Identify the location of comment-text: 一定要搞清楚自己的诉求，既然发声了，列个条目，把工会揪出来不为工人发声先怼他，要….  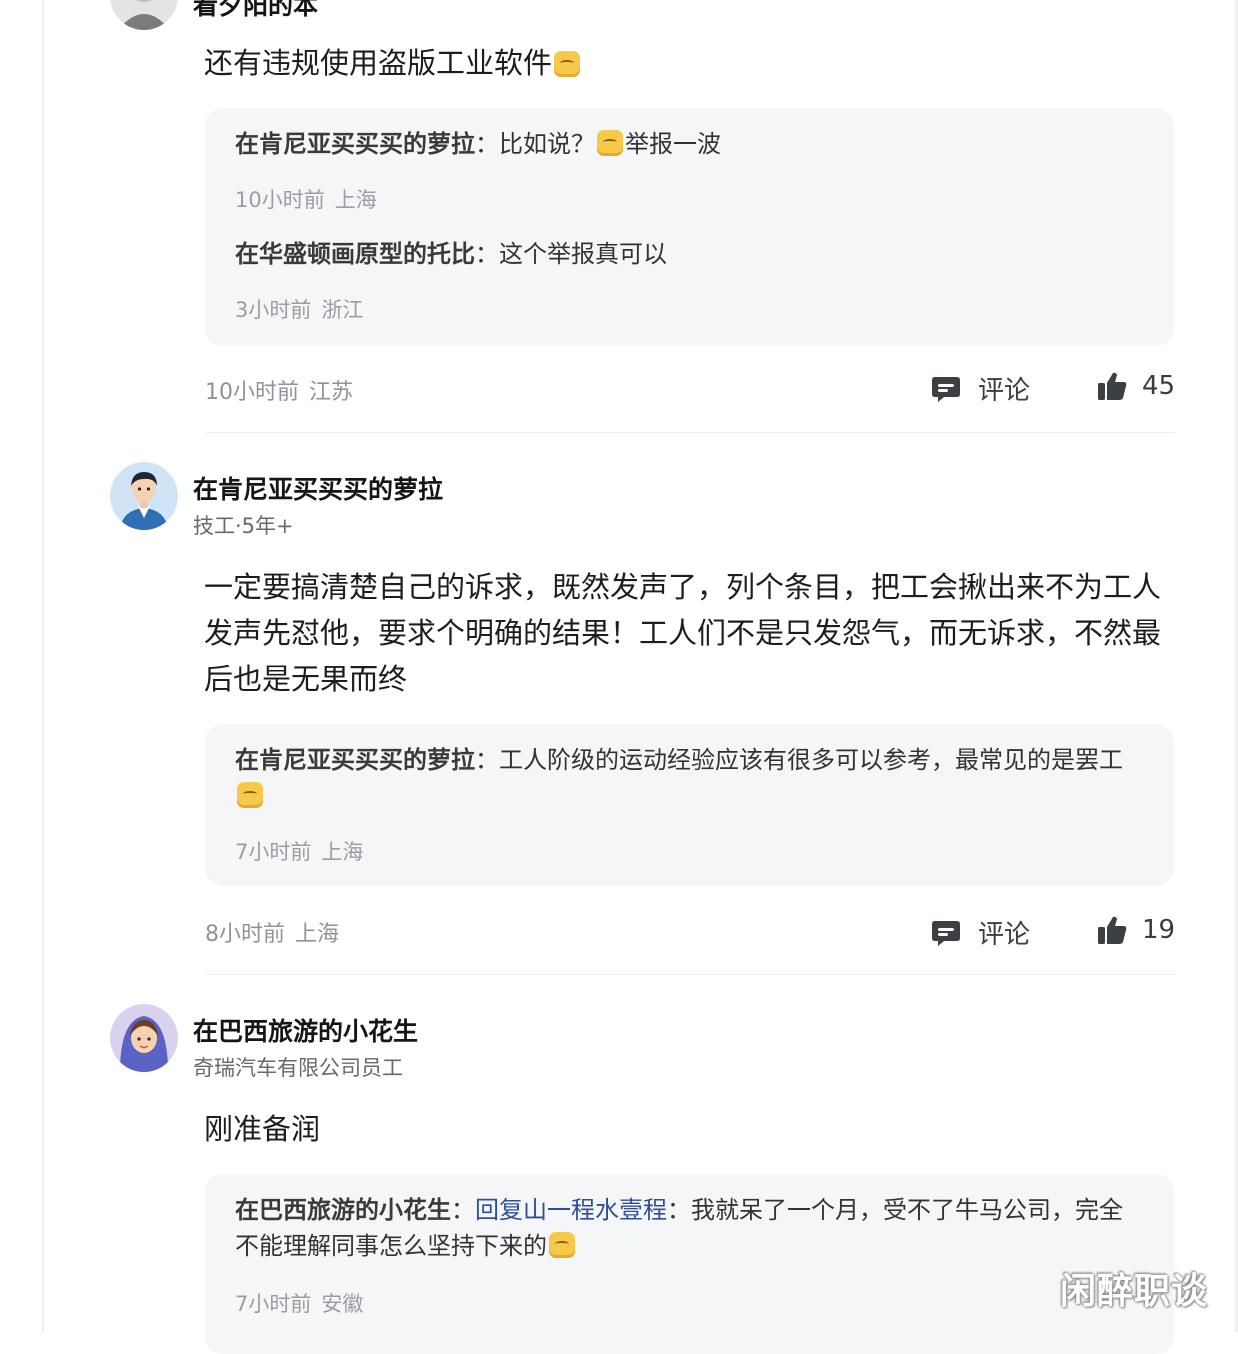
(683, 633).